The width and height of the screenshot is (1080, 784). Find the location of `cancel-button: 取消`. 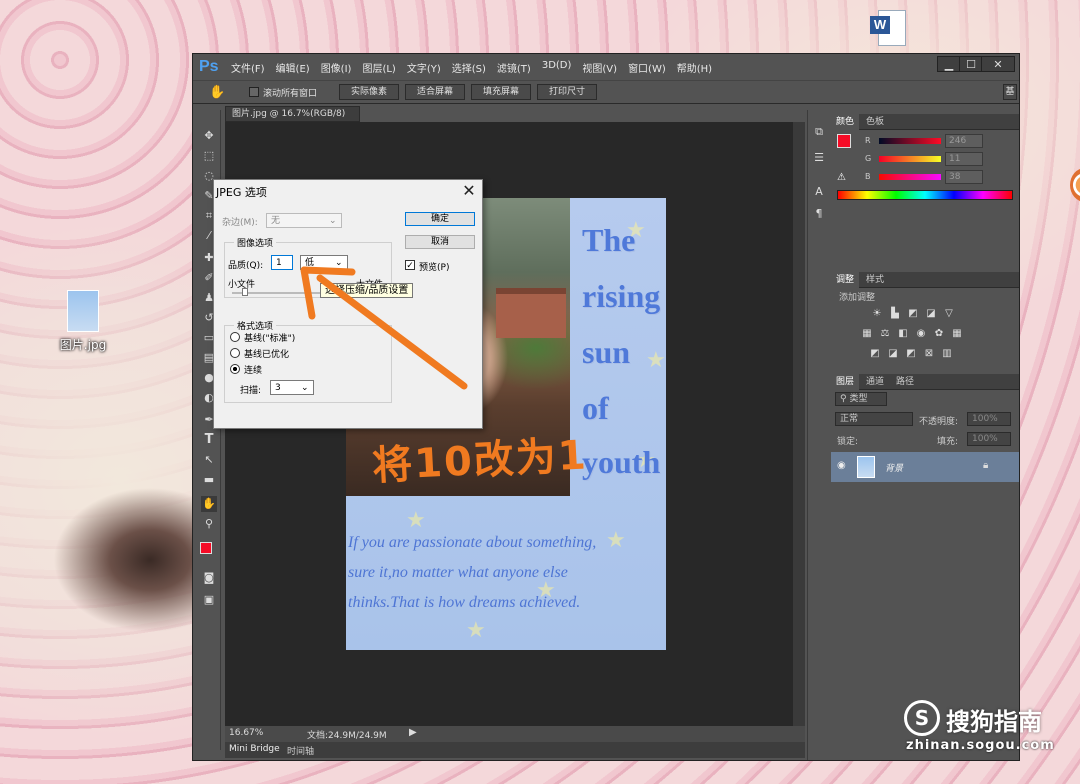

cancel-button: 取消 is located at coordinates (440, 242).